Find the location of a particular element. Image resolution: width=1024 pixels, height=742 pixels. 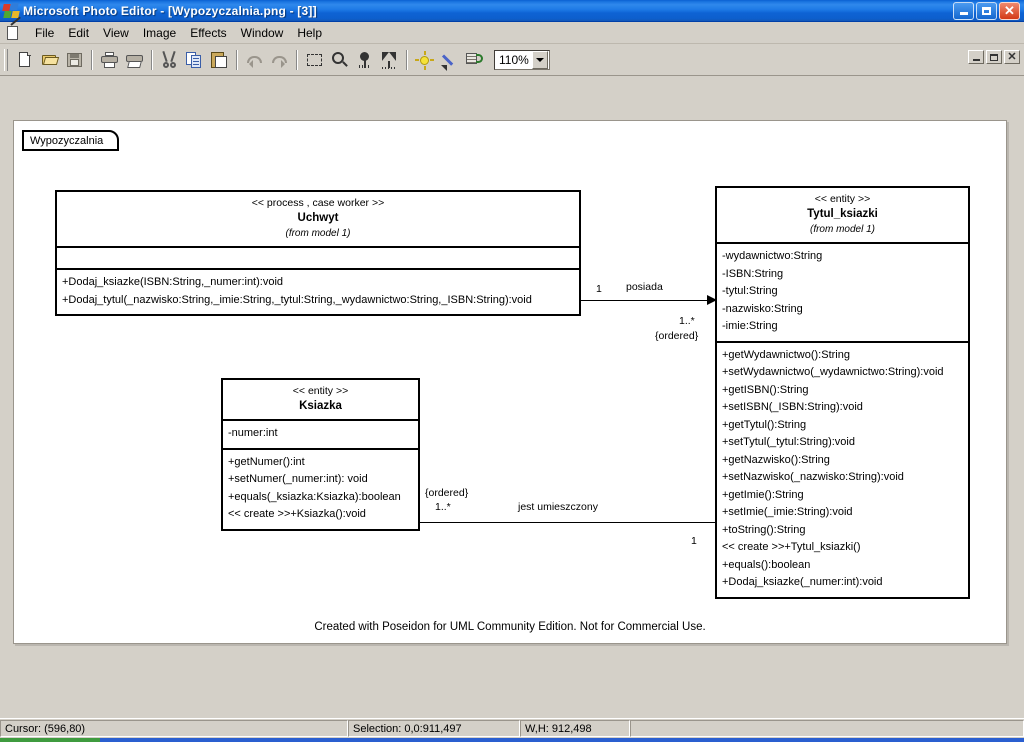

mdi-window-controls: ✕ is located at coordinates (994, 57).